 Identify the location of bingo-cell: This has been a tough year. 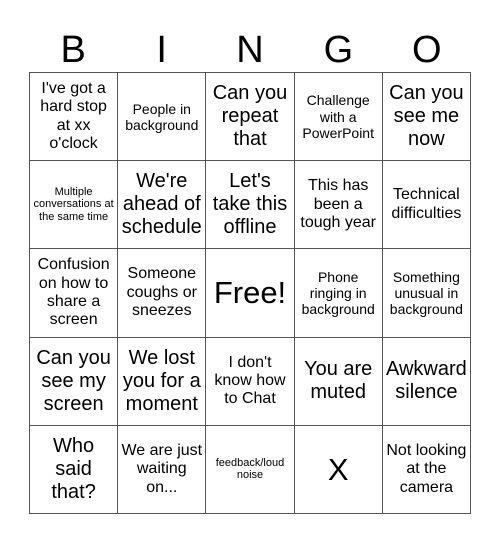
(338, 205).